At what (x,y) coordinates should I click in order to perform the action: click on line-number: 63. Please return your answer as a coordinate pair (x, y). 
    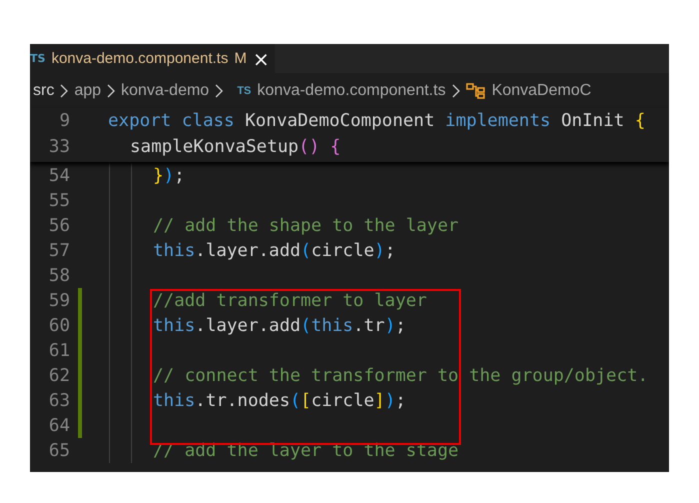
    Looking at the image, I should click on (59, 400).